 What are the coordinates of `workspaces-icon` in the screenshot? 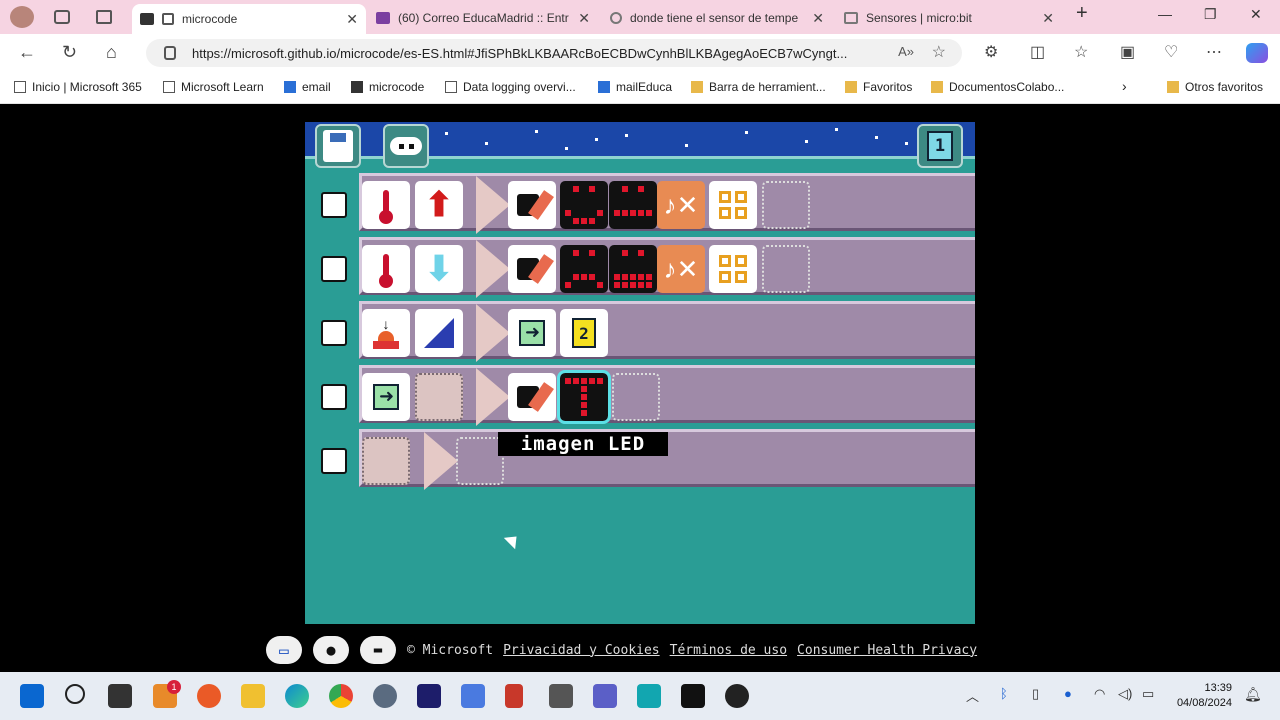 It's located at (62, 17).